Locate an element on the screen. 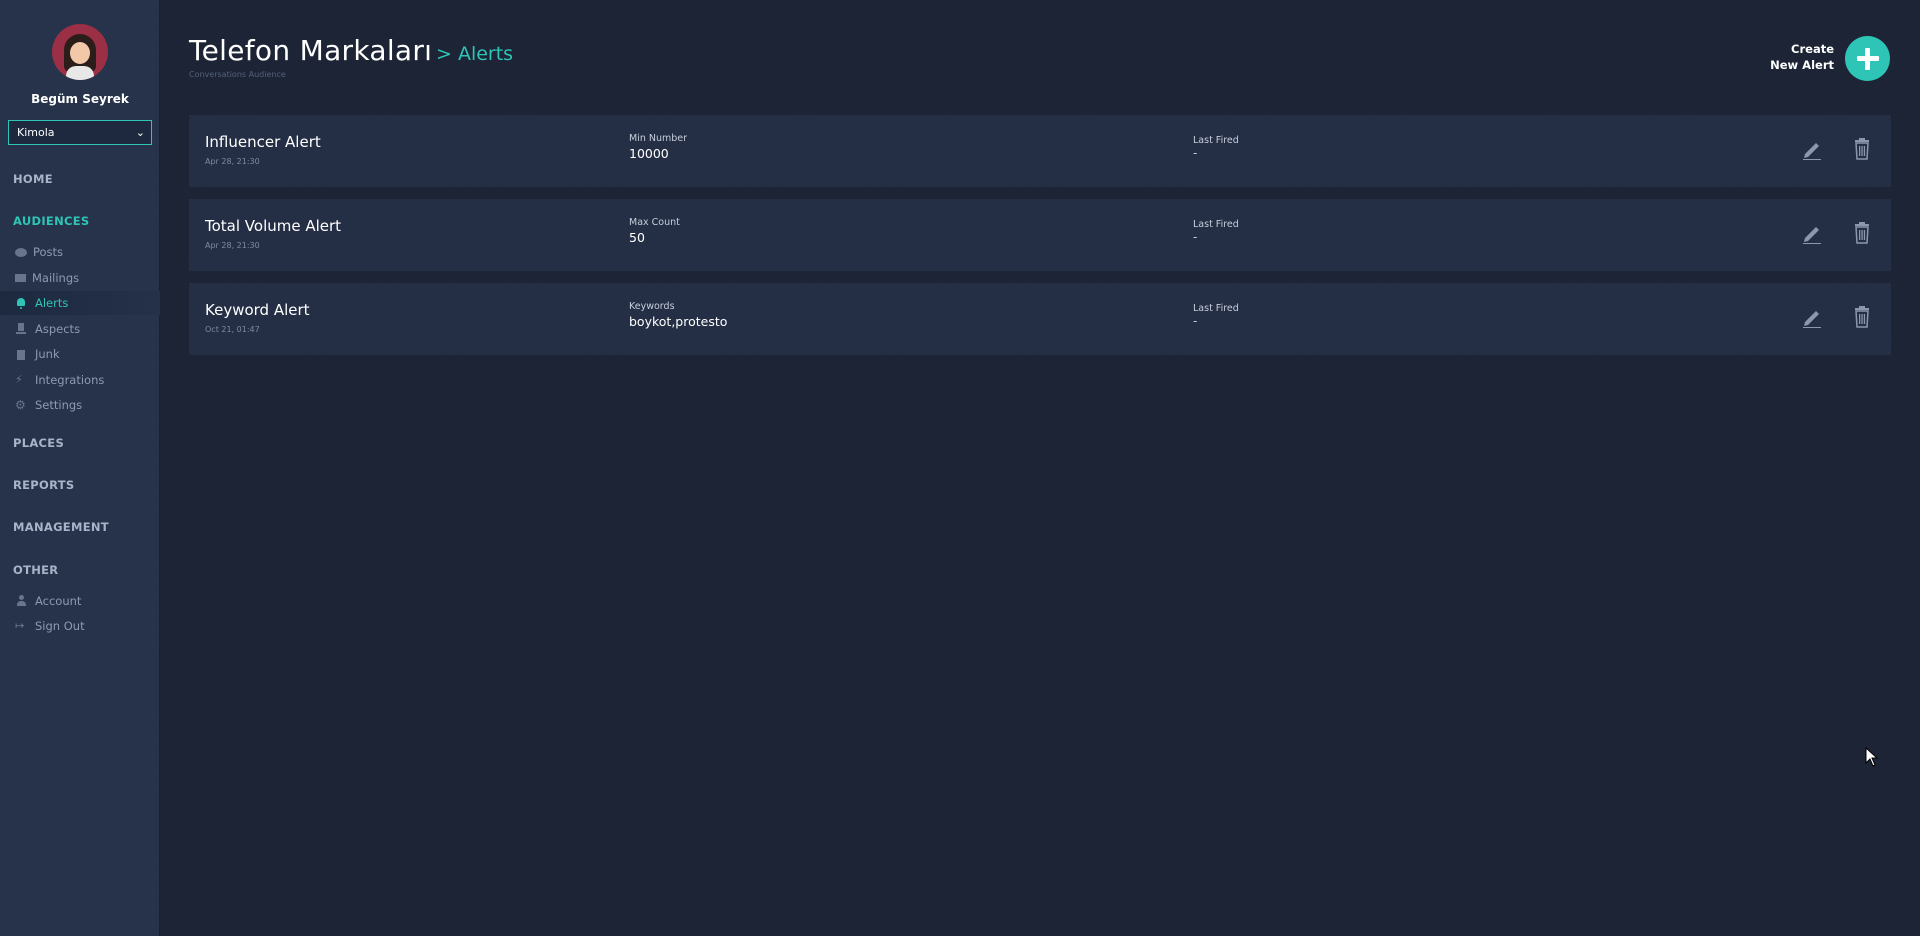  sidebar-item-label: Posts is located at coordinates (48, 252).